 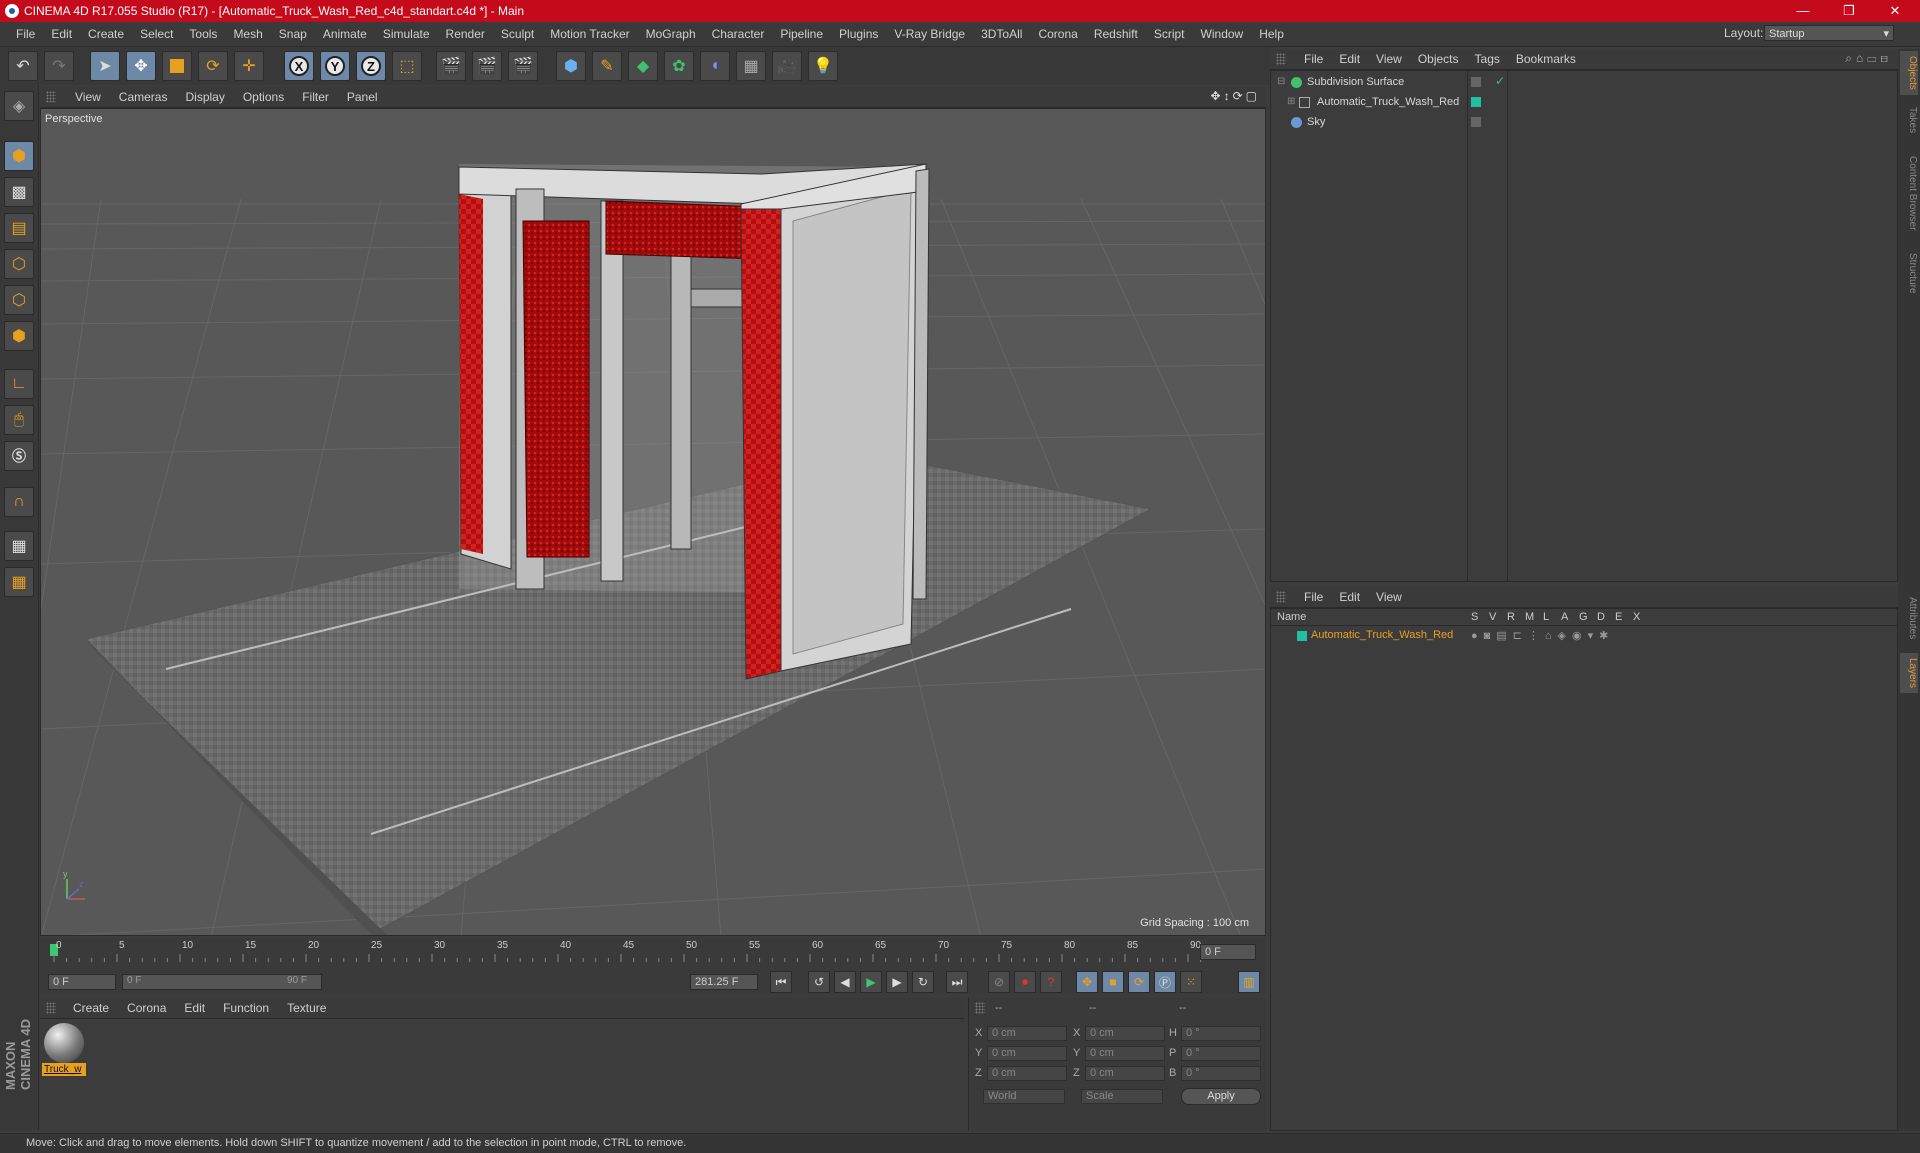 What do you see at coordinates (1113, 982) in the screenshot?
I see `key-scale-icon: ■` at bounding box center [1113, 982].